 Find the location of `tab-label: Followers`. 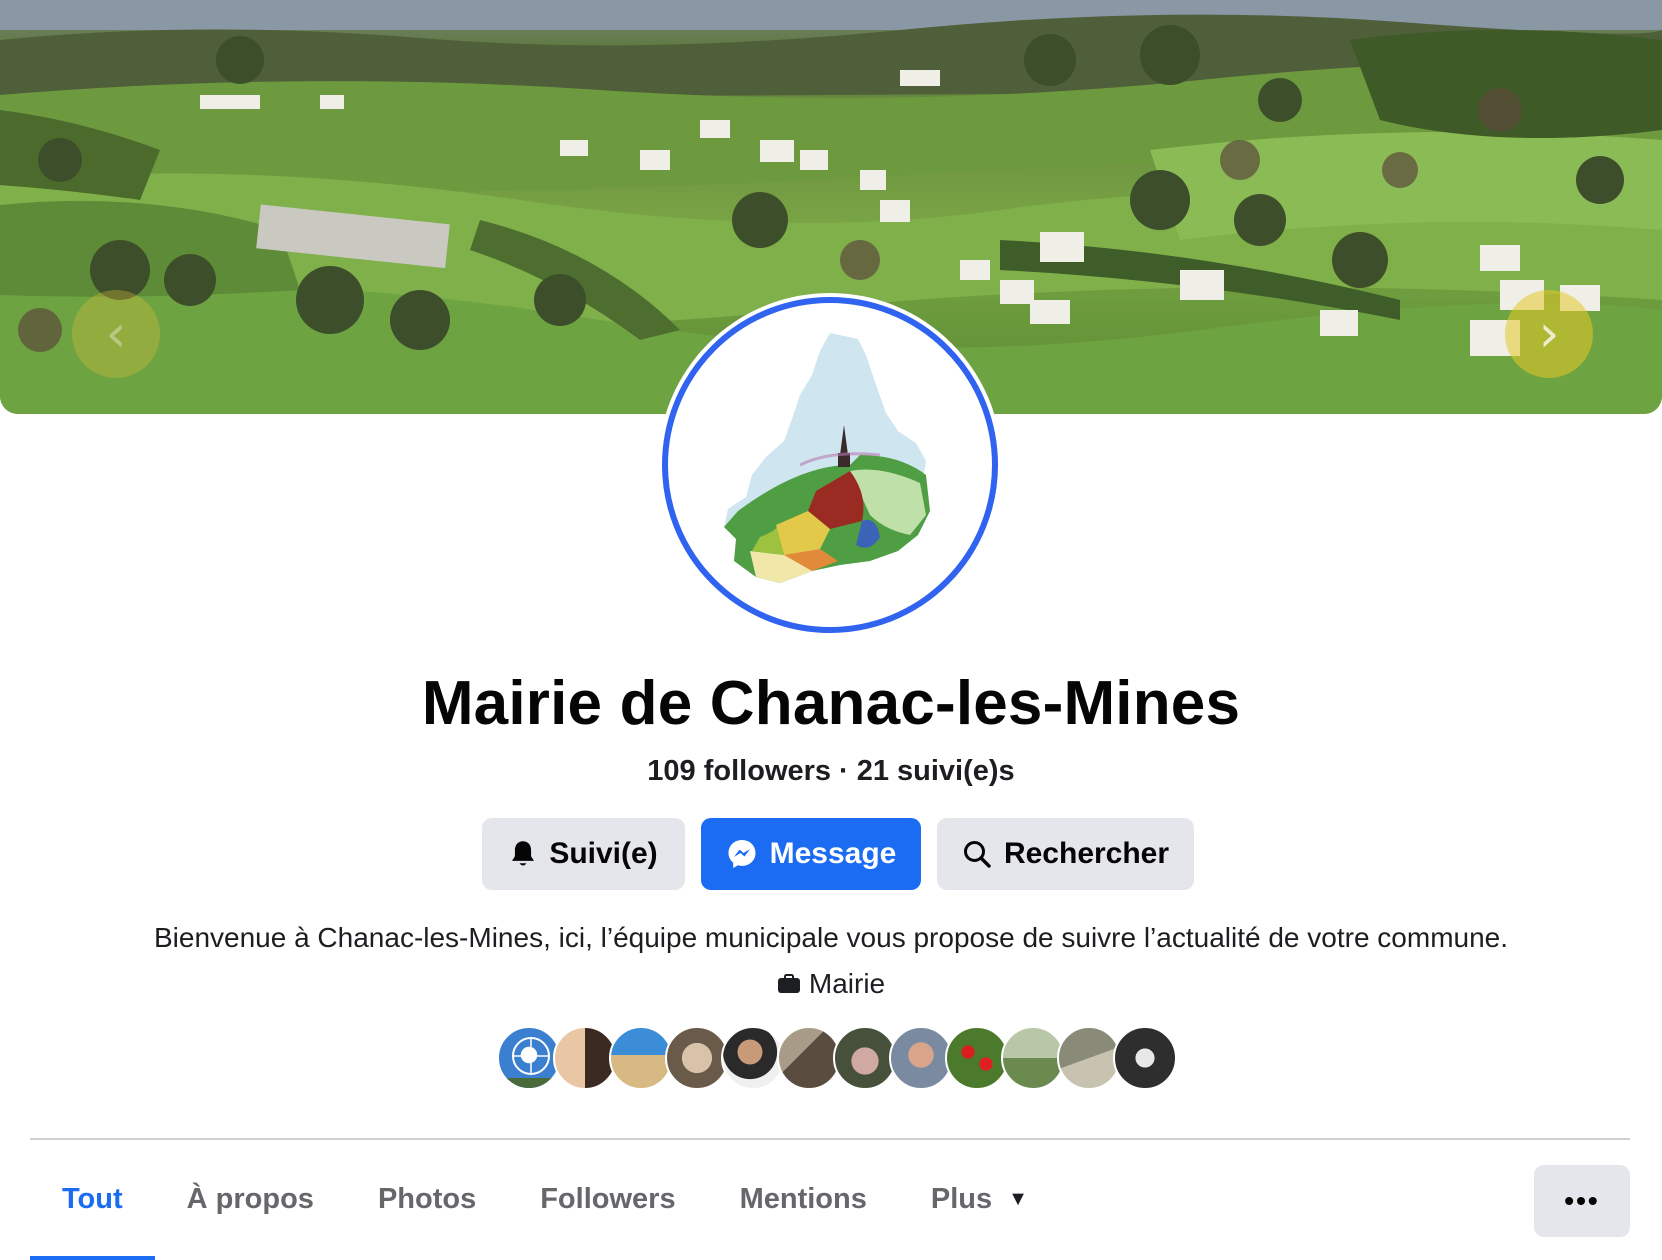

tab-label: Followers is located at coordinates (608, 1198).